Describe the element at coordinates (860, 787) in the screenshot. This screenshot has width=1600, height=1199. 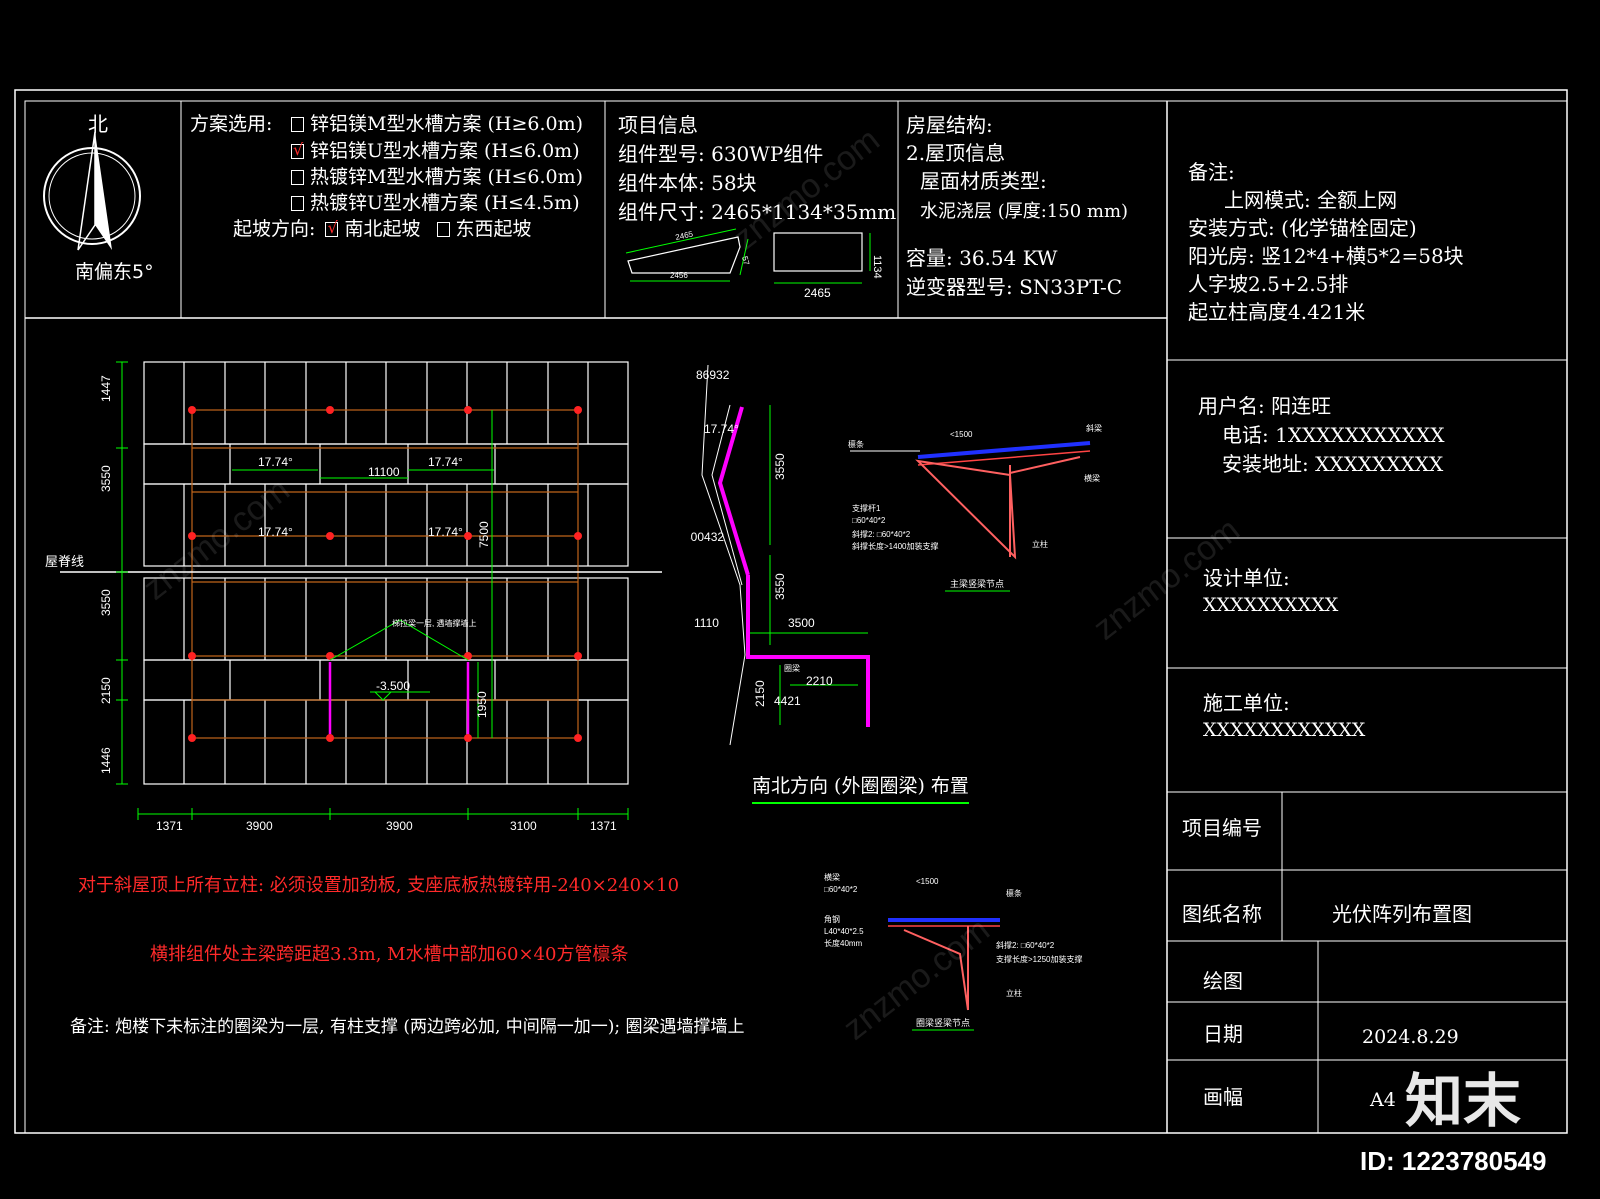
I see `section-title: 南北方向 (外圈圈梁) 布置` at that location.